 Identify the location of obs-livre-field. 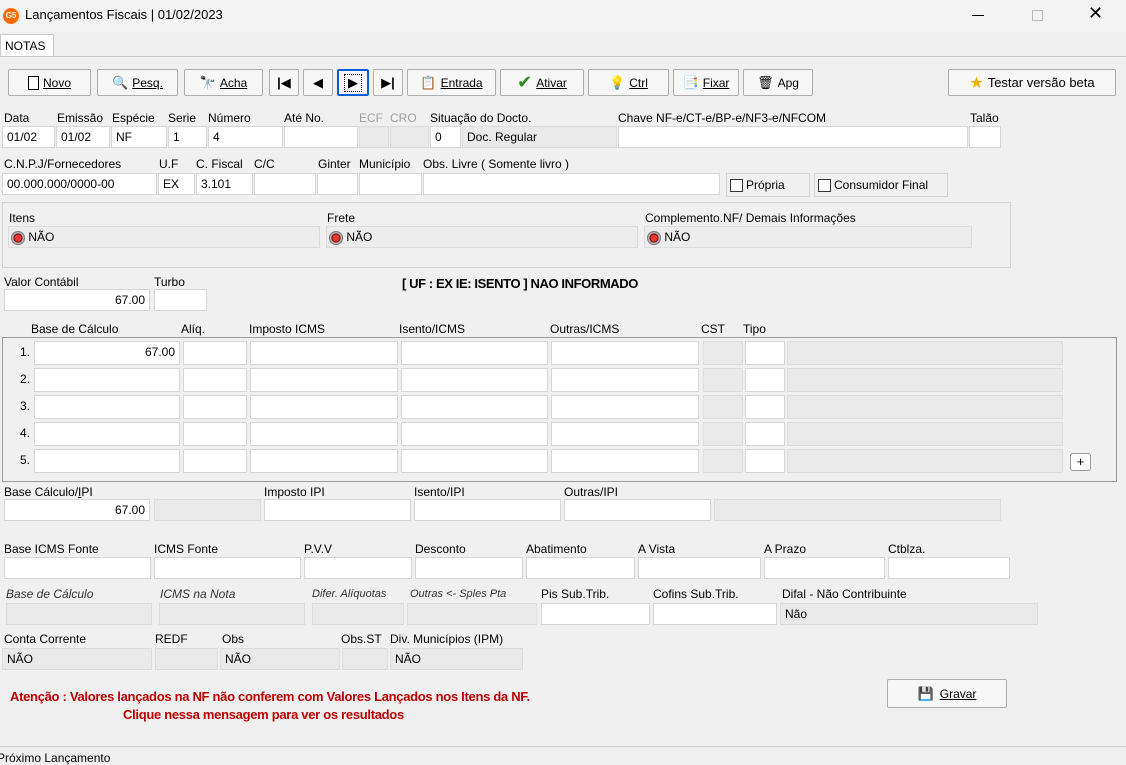
(571, 184).